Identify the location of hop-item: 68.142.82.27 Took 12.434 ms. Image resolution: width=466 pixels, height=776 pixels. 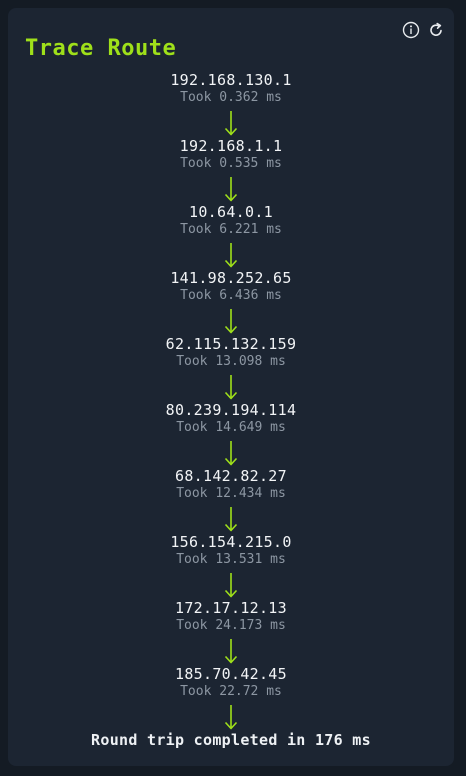
(231, 501).